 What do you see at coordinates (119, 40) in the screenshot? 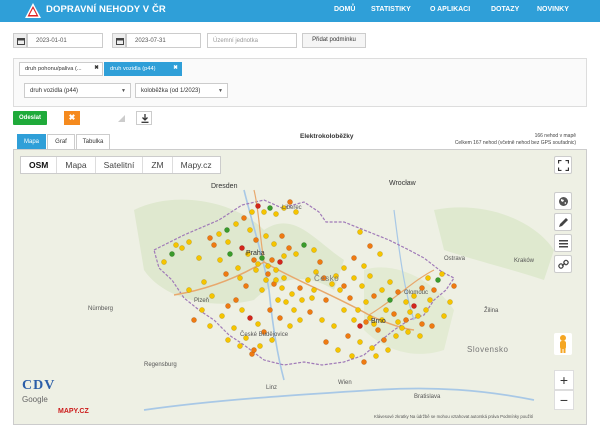
I see `calendar-to-button` at bounding box center [119, 40].